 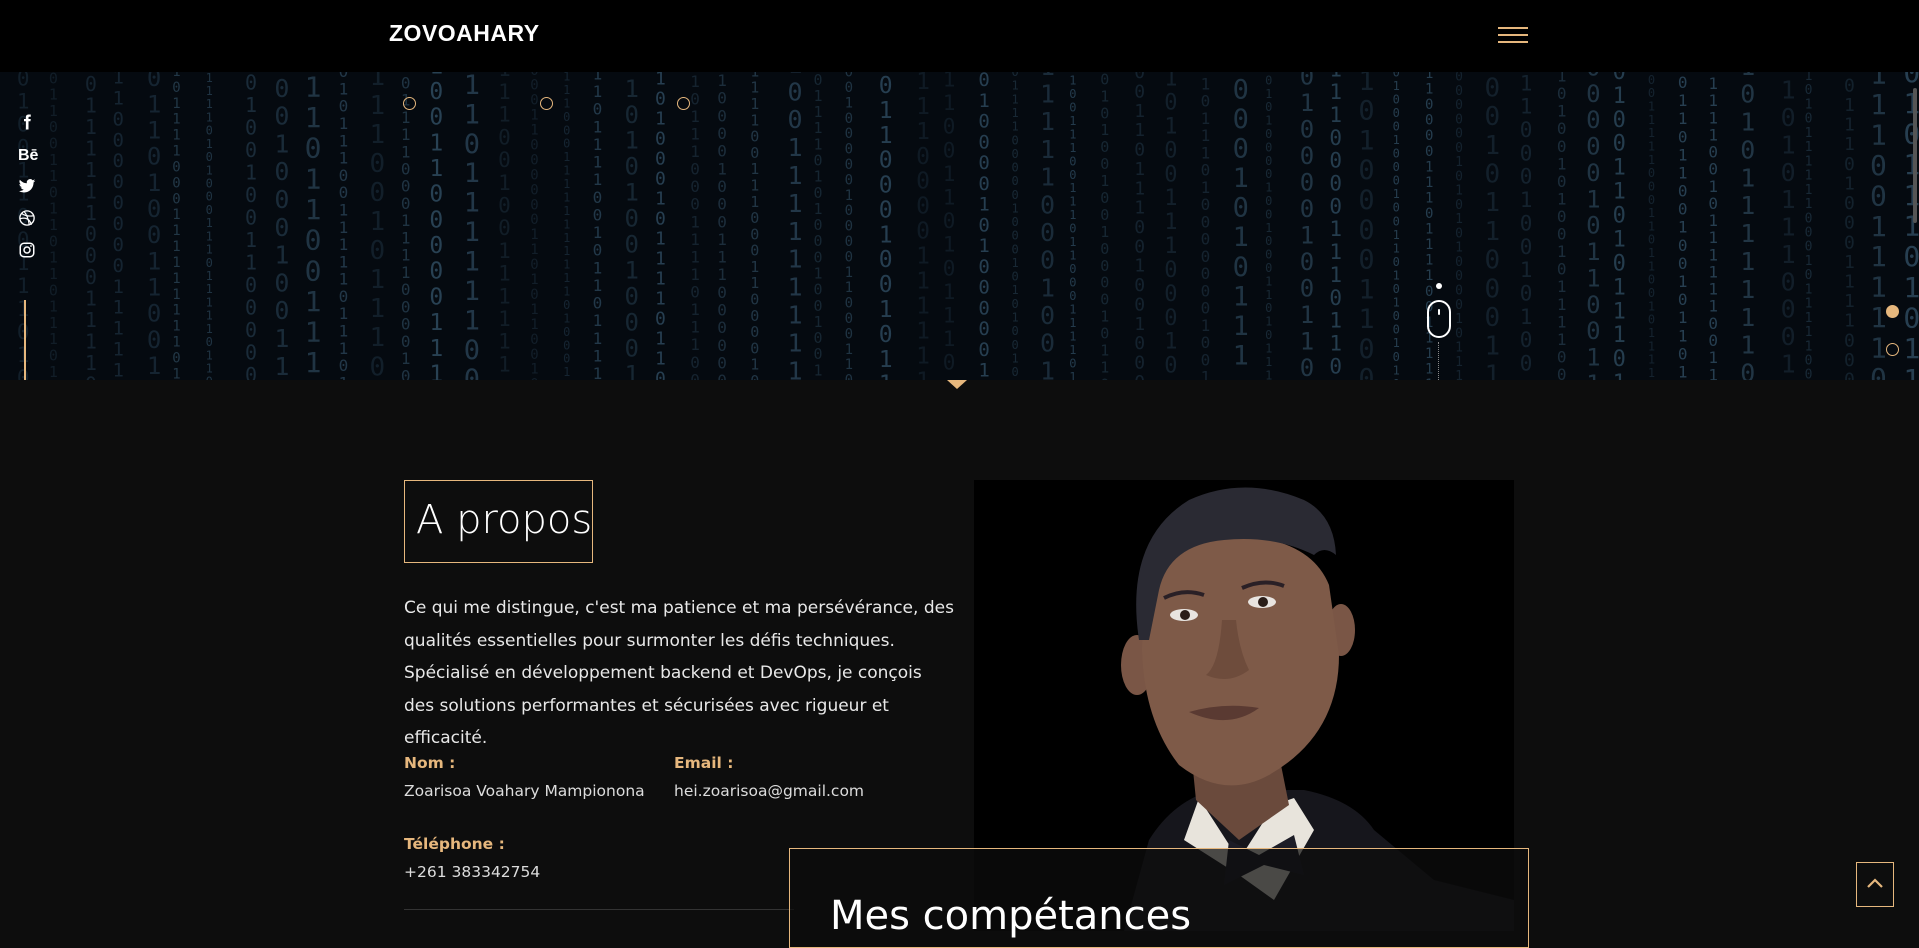 I want to click on back-to-top-button, so click(x=1875, y=884).